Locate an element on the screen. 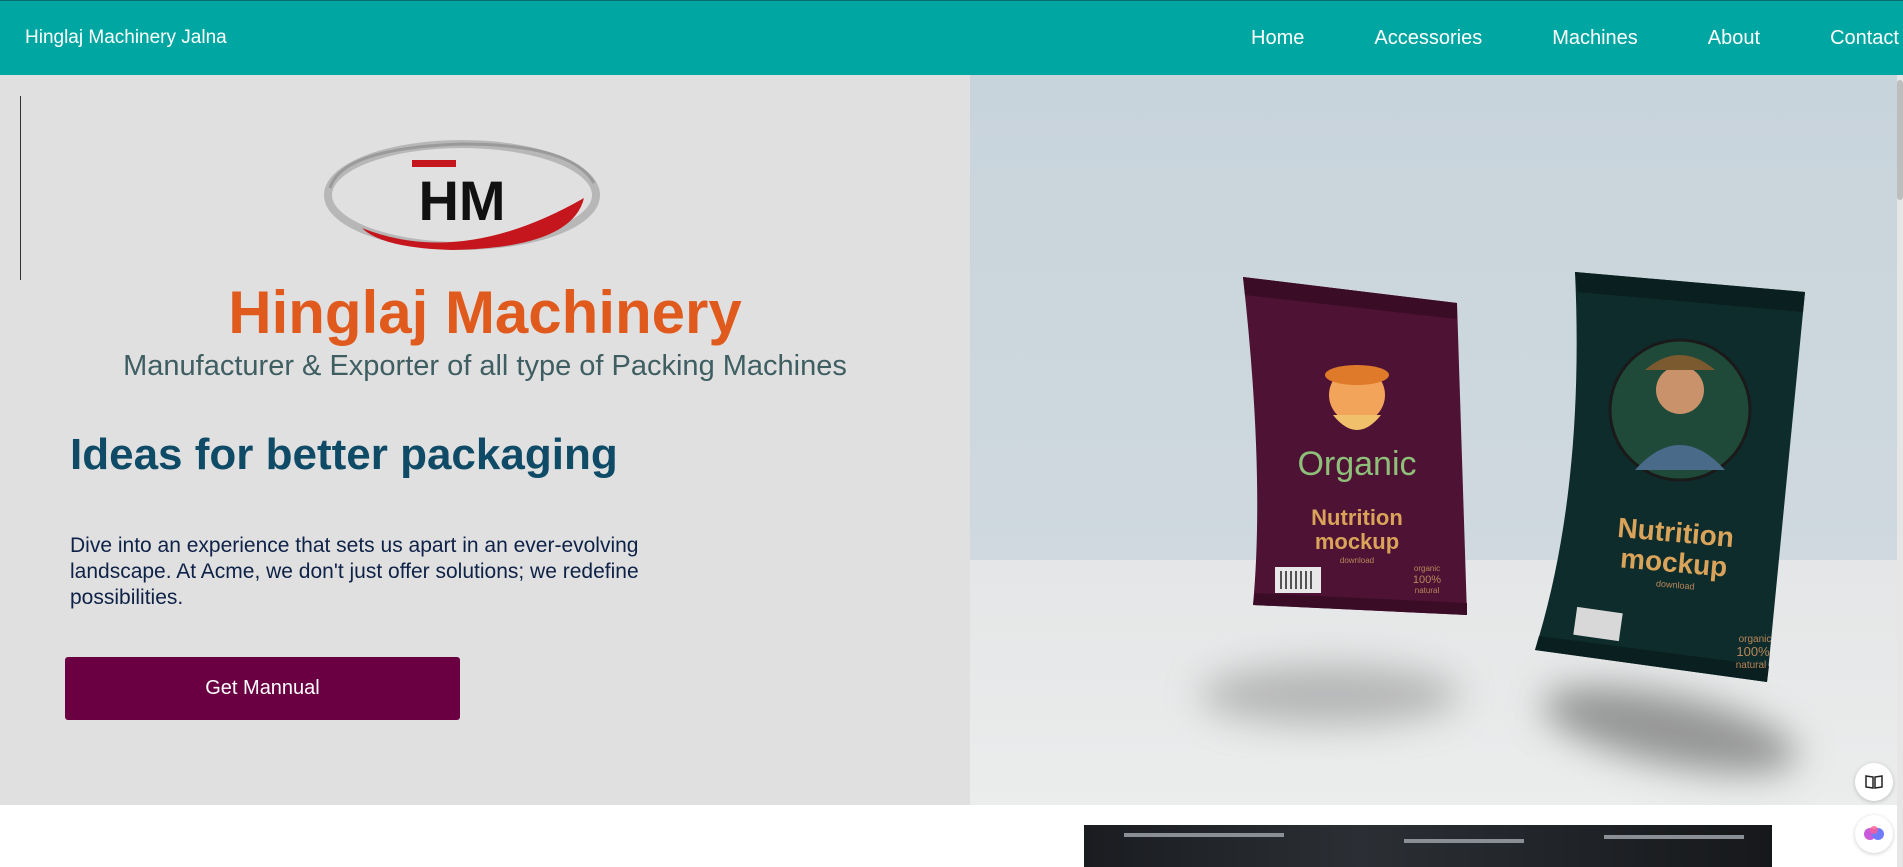 The width and height of the screenshot is (1903, 867). brain-icon is located at coordinates (1874, 833).